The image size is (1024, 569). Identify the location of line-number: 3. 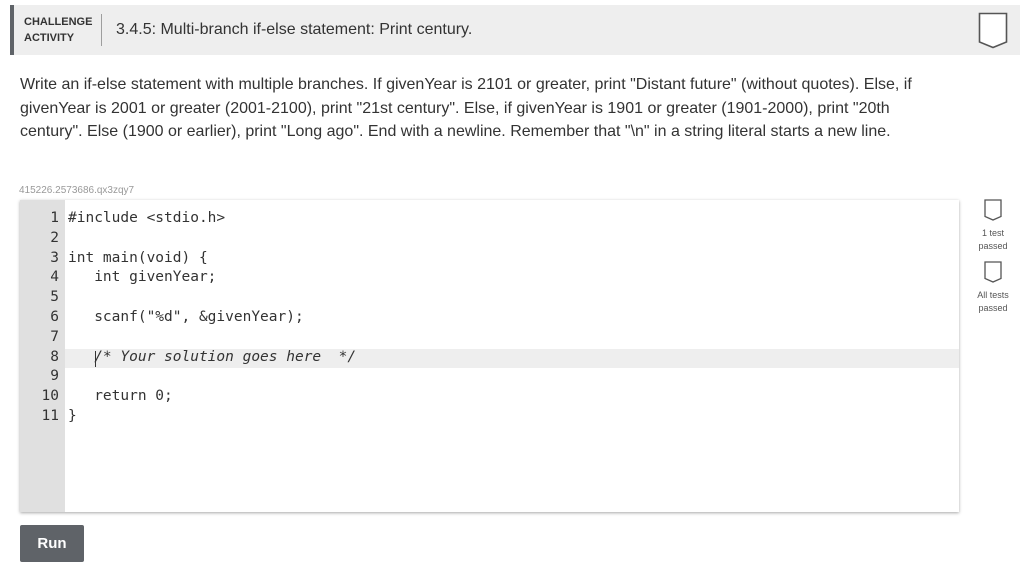
(54, 257).